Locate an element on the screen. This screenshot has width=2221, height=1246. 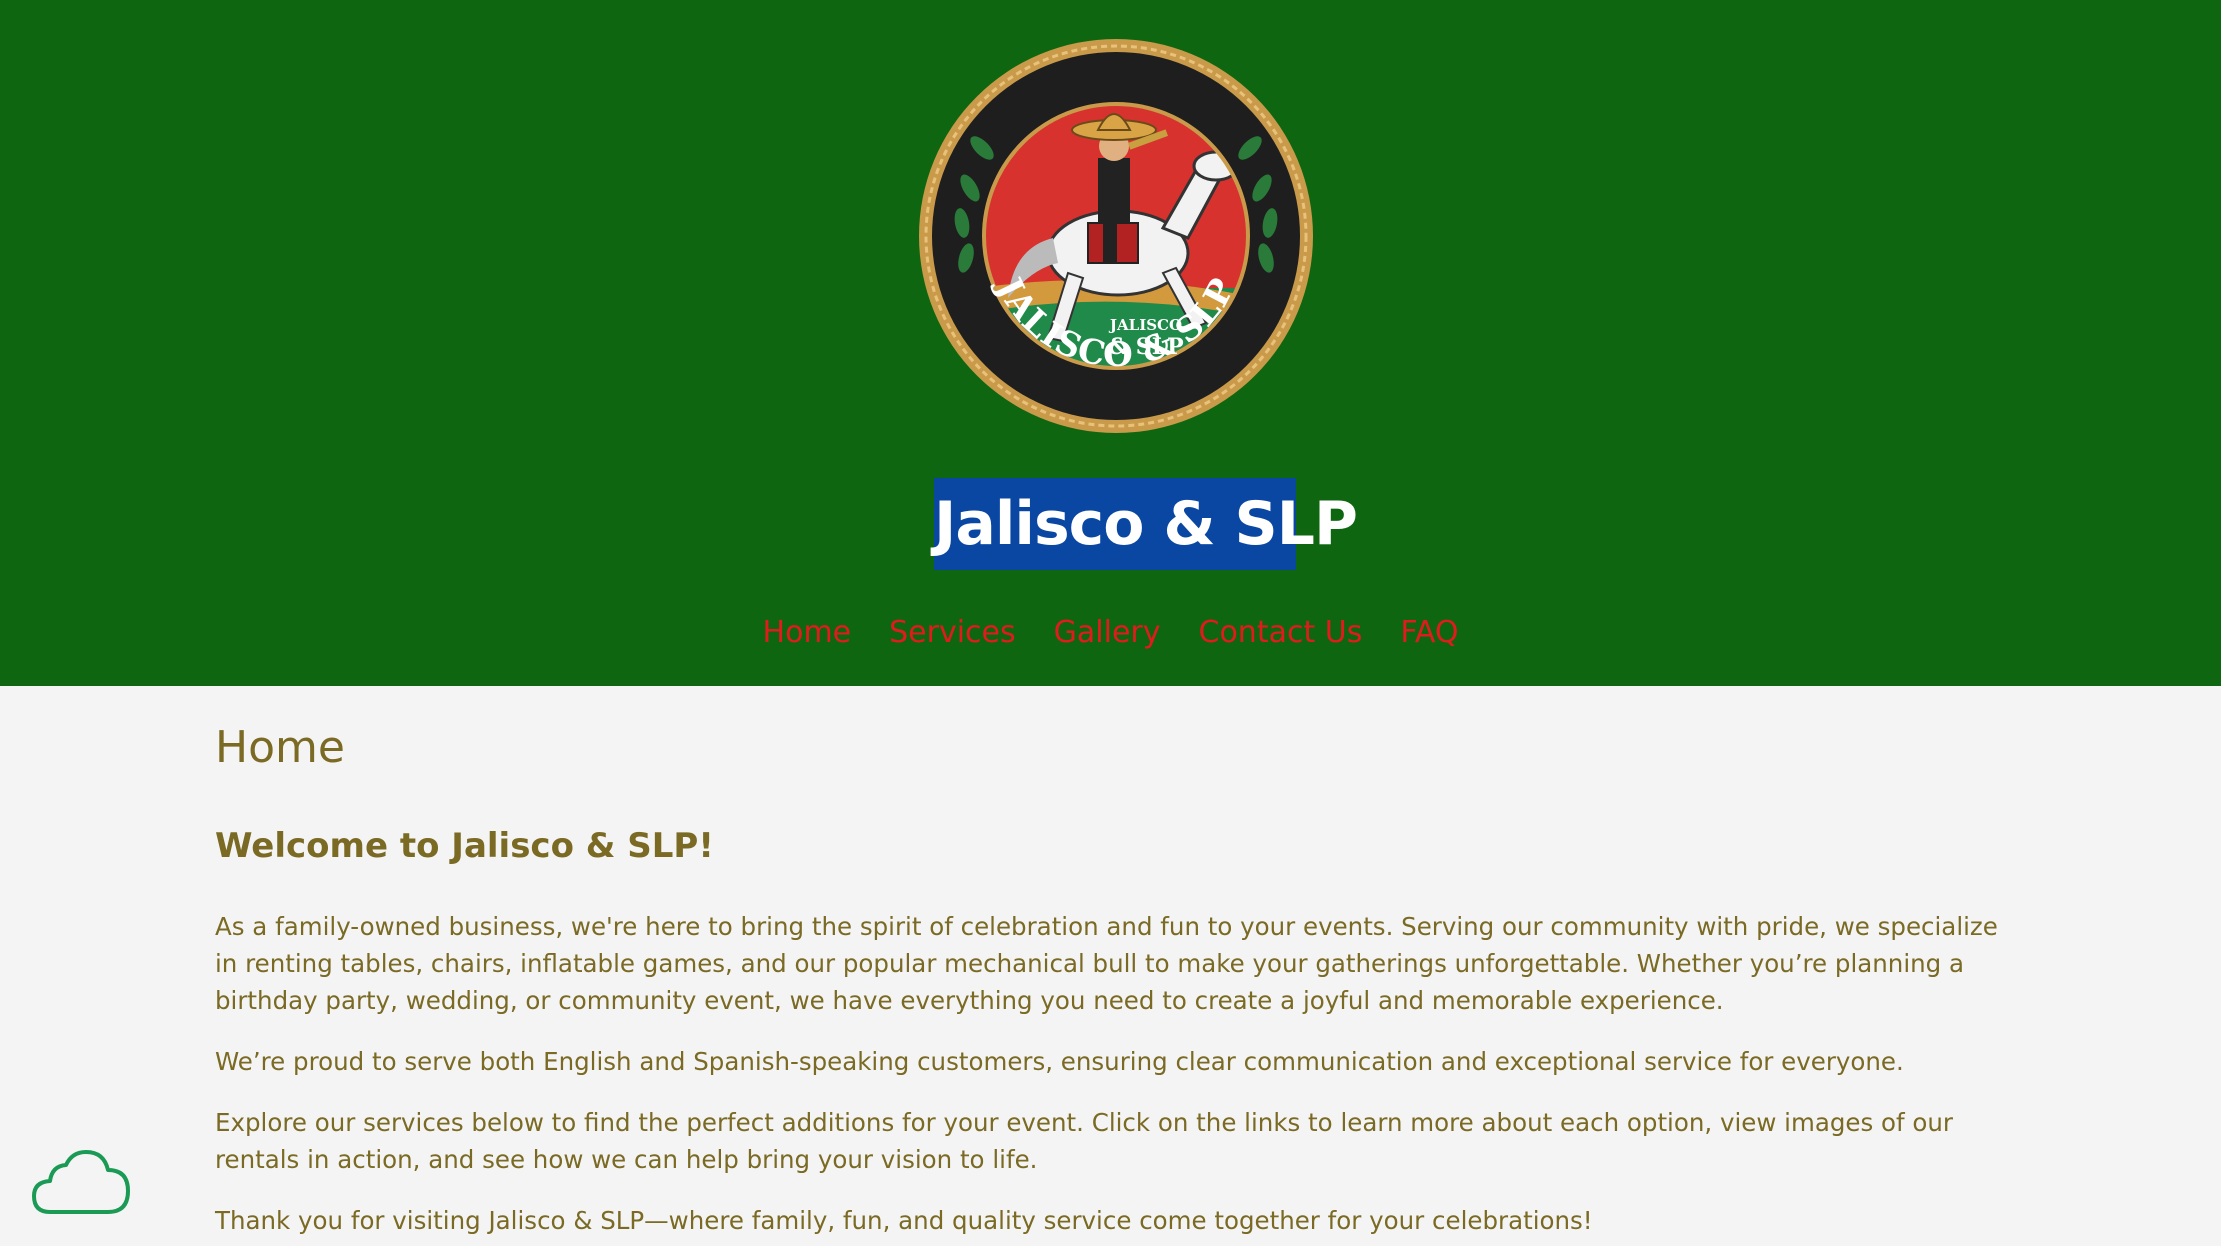
nav-faq-link: FAQ is located at coordinates (1429, 633).